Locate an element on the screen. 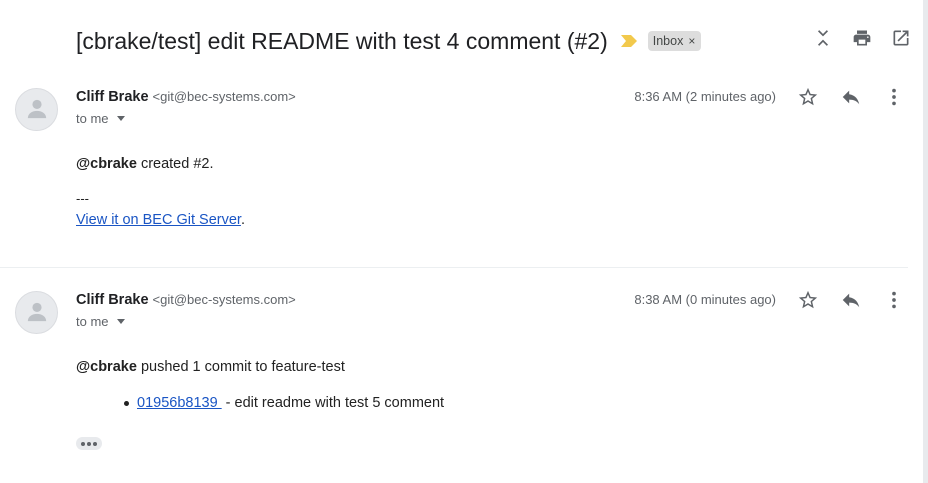 The height and width of the screenshot is (483, 928). message-link-line: View it on BEC Git Server. is located at coordinates (160, 220).